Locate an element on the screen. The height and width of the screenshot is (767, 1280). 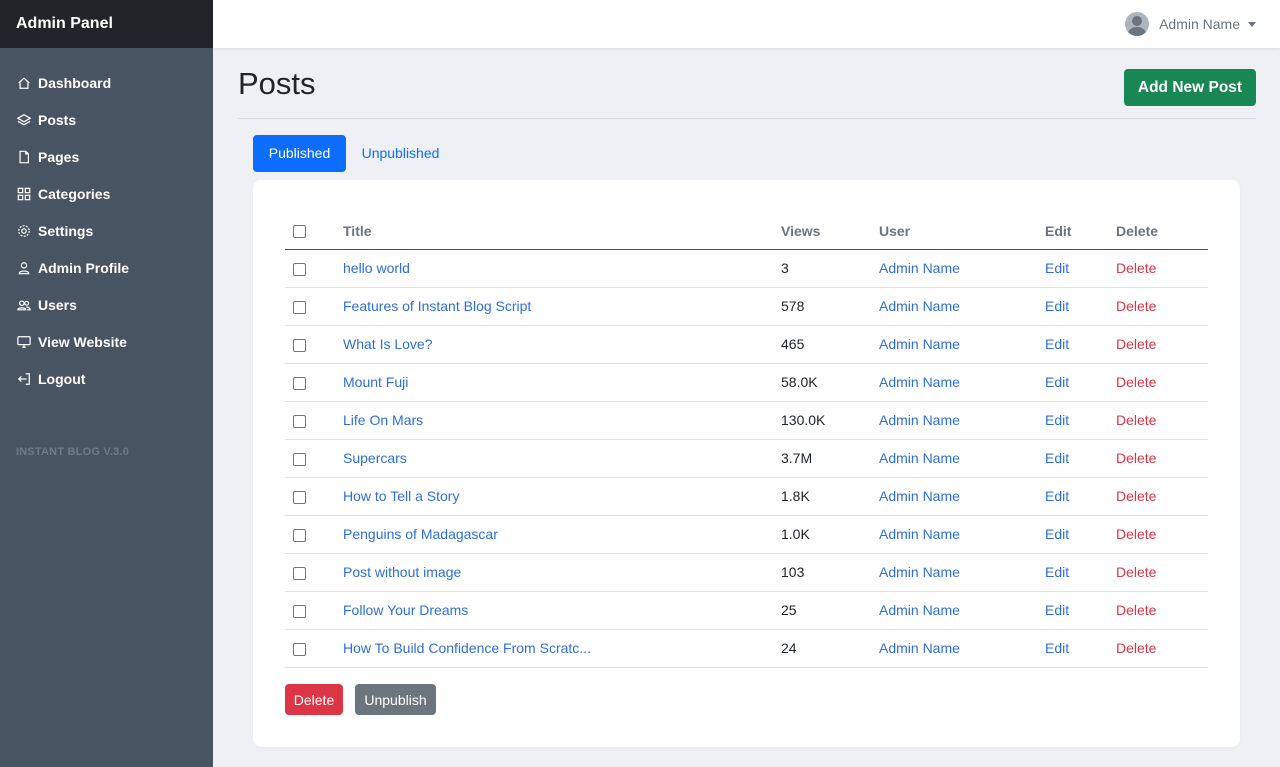
select-all-checkbox is located at coordinates (299, 232).